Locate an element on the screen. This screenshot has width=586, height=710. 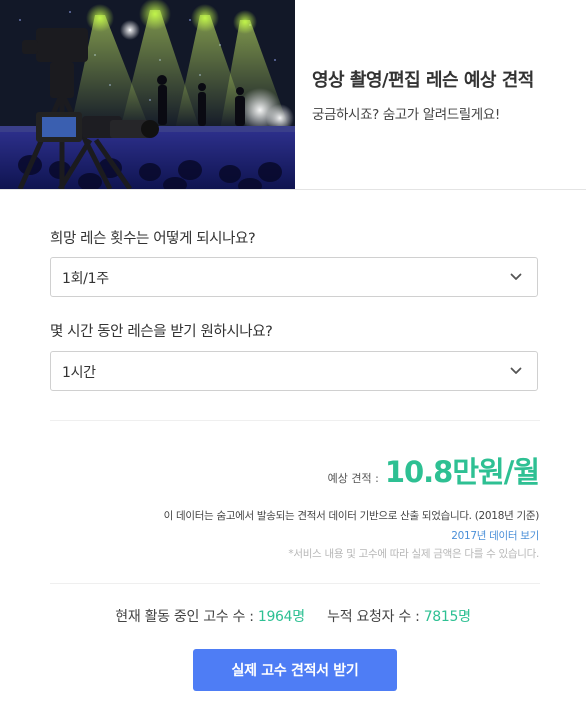
frequency-question: 희망 레슨 횟수는 어떻게 되시나요? is located at coordinates (153, 239).